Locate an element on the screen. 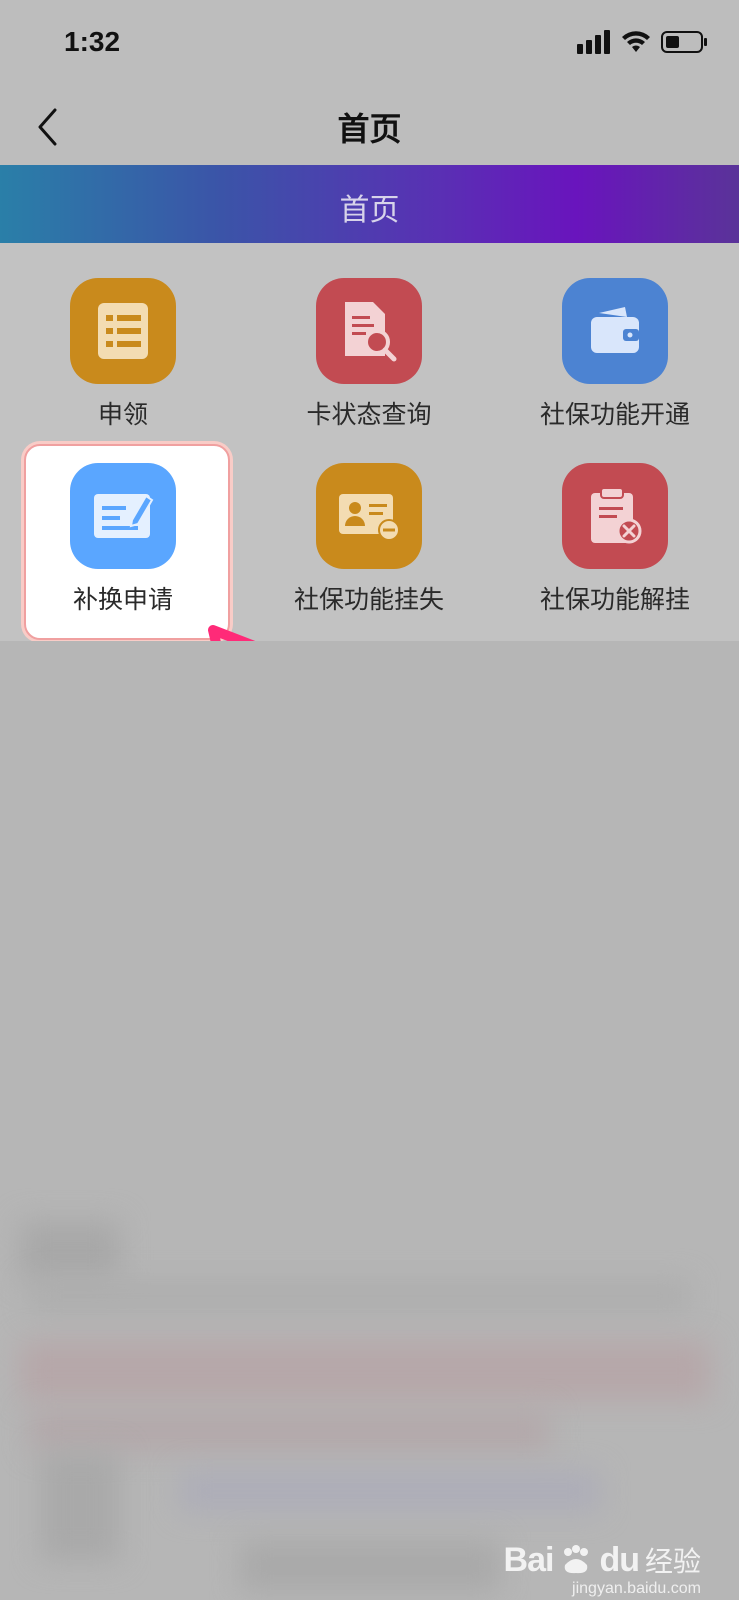 The height and width of the screenshot is (1600, 739). tile-label: 社保功能开通 is located at coordinates (614, 415).